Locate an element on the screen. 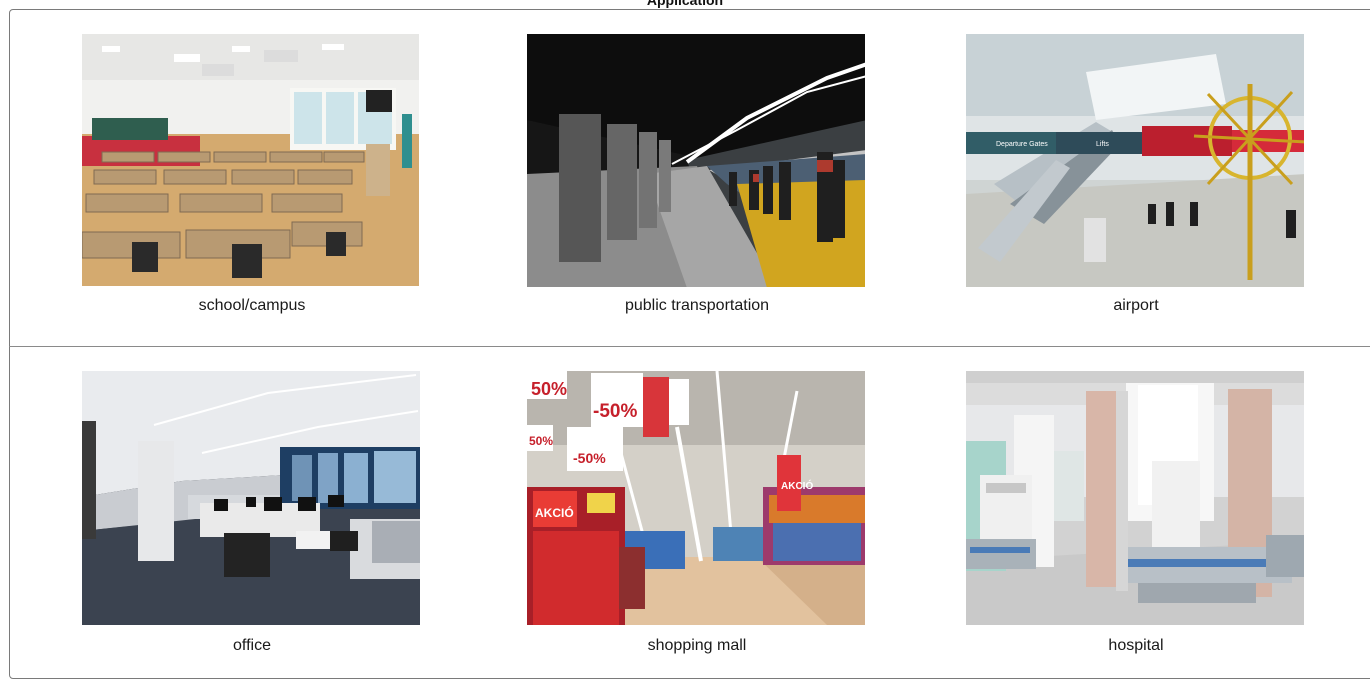 This screenshot has height=679, width=1370. sale-sign-text-2: -50% is located at coordinates (615, 411).